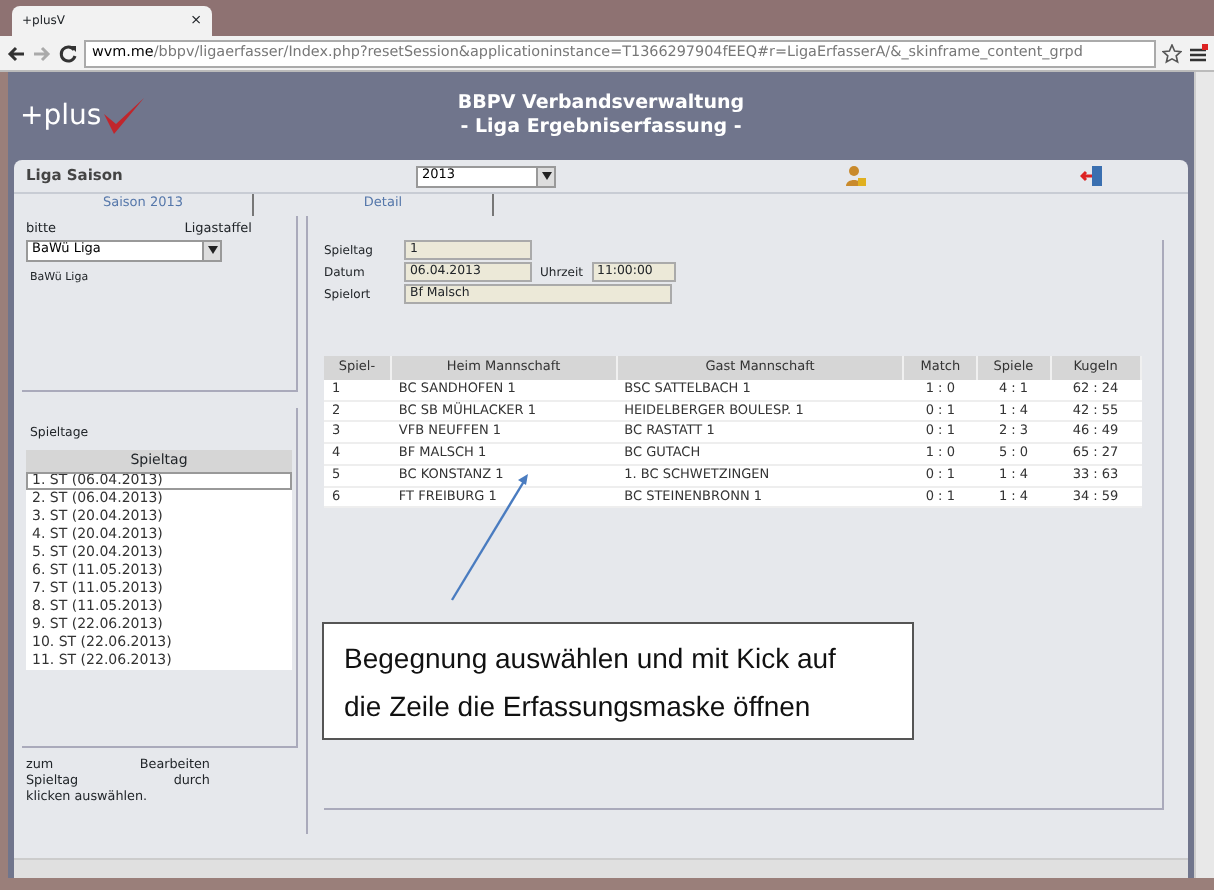 This screenshot has width=1214, height=890. I want to click on vertical-scrollbar, so click(1204, 475).